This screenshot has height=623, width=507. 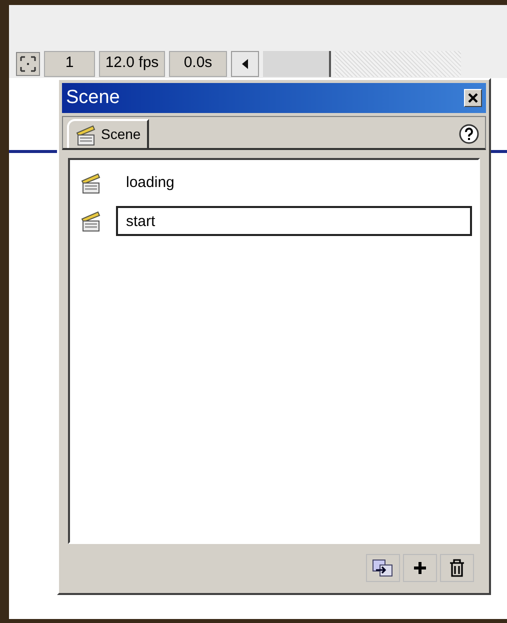 What do you see at coordinates (108, 133) in the screenshot?
I see `scene-tab: Scene` at bounding box center [108, 133].